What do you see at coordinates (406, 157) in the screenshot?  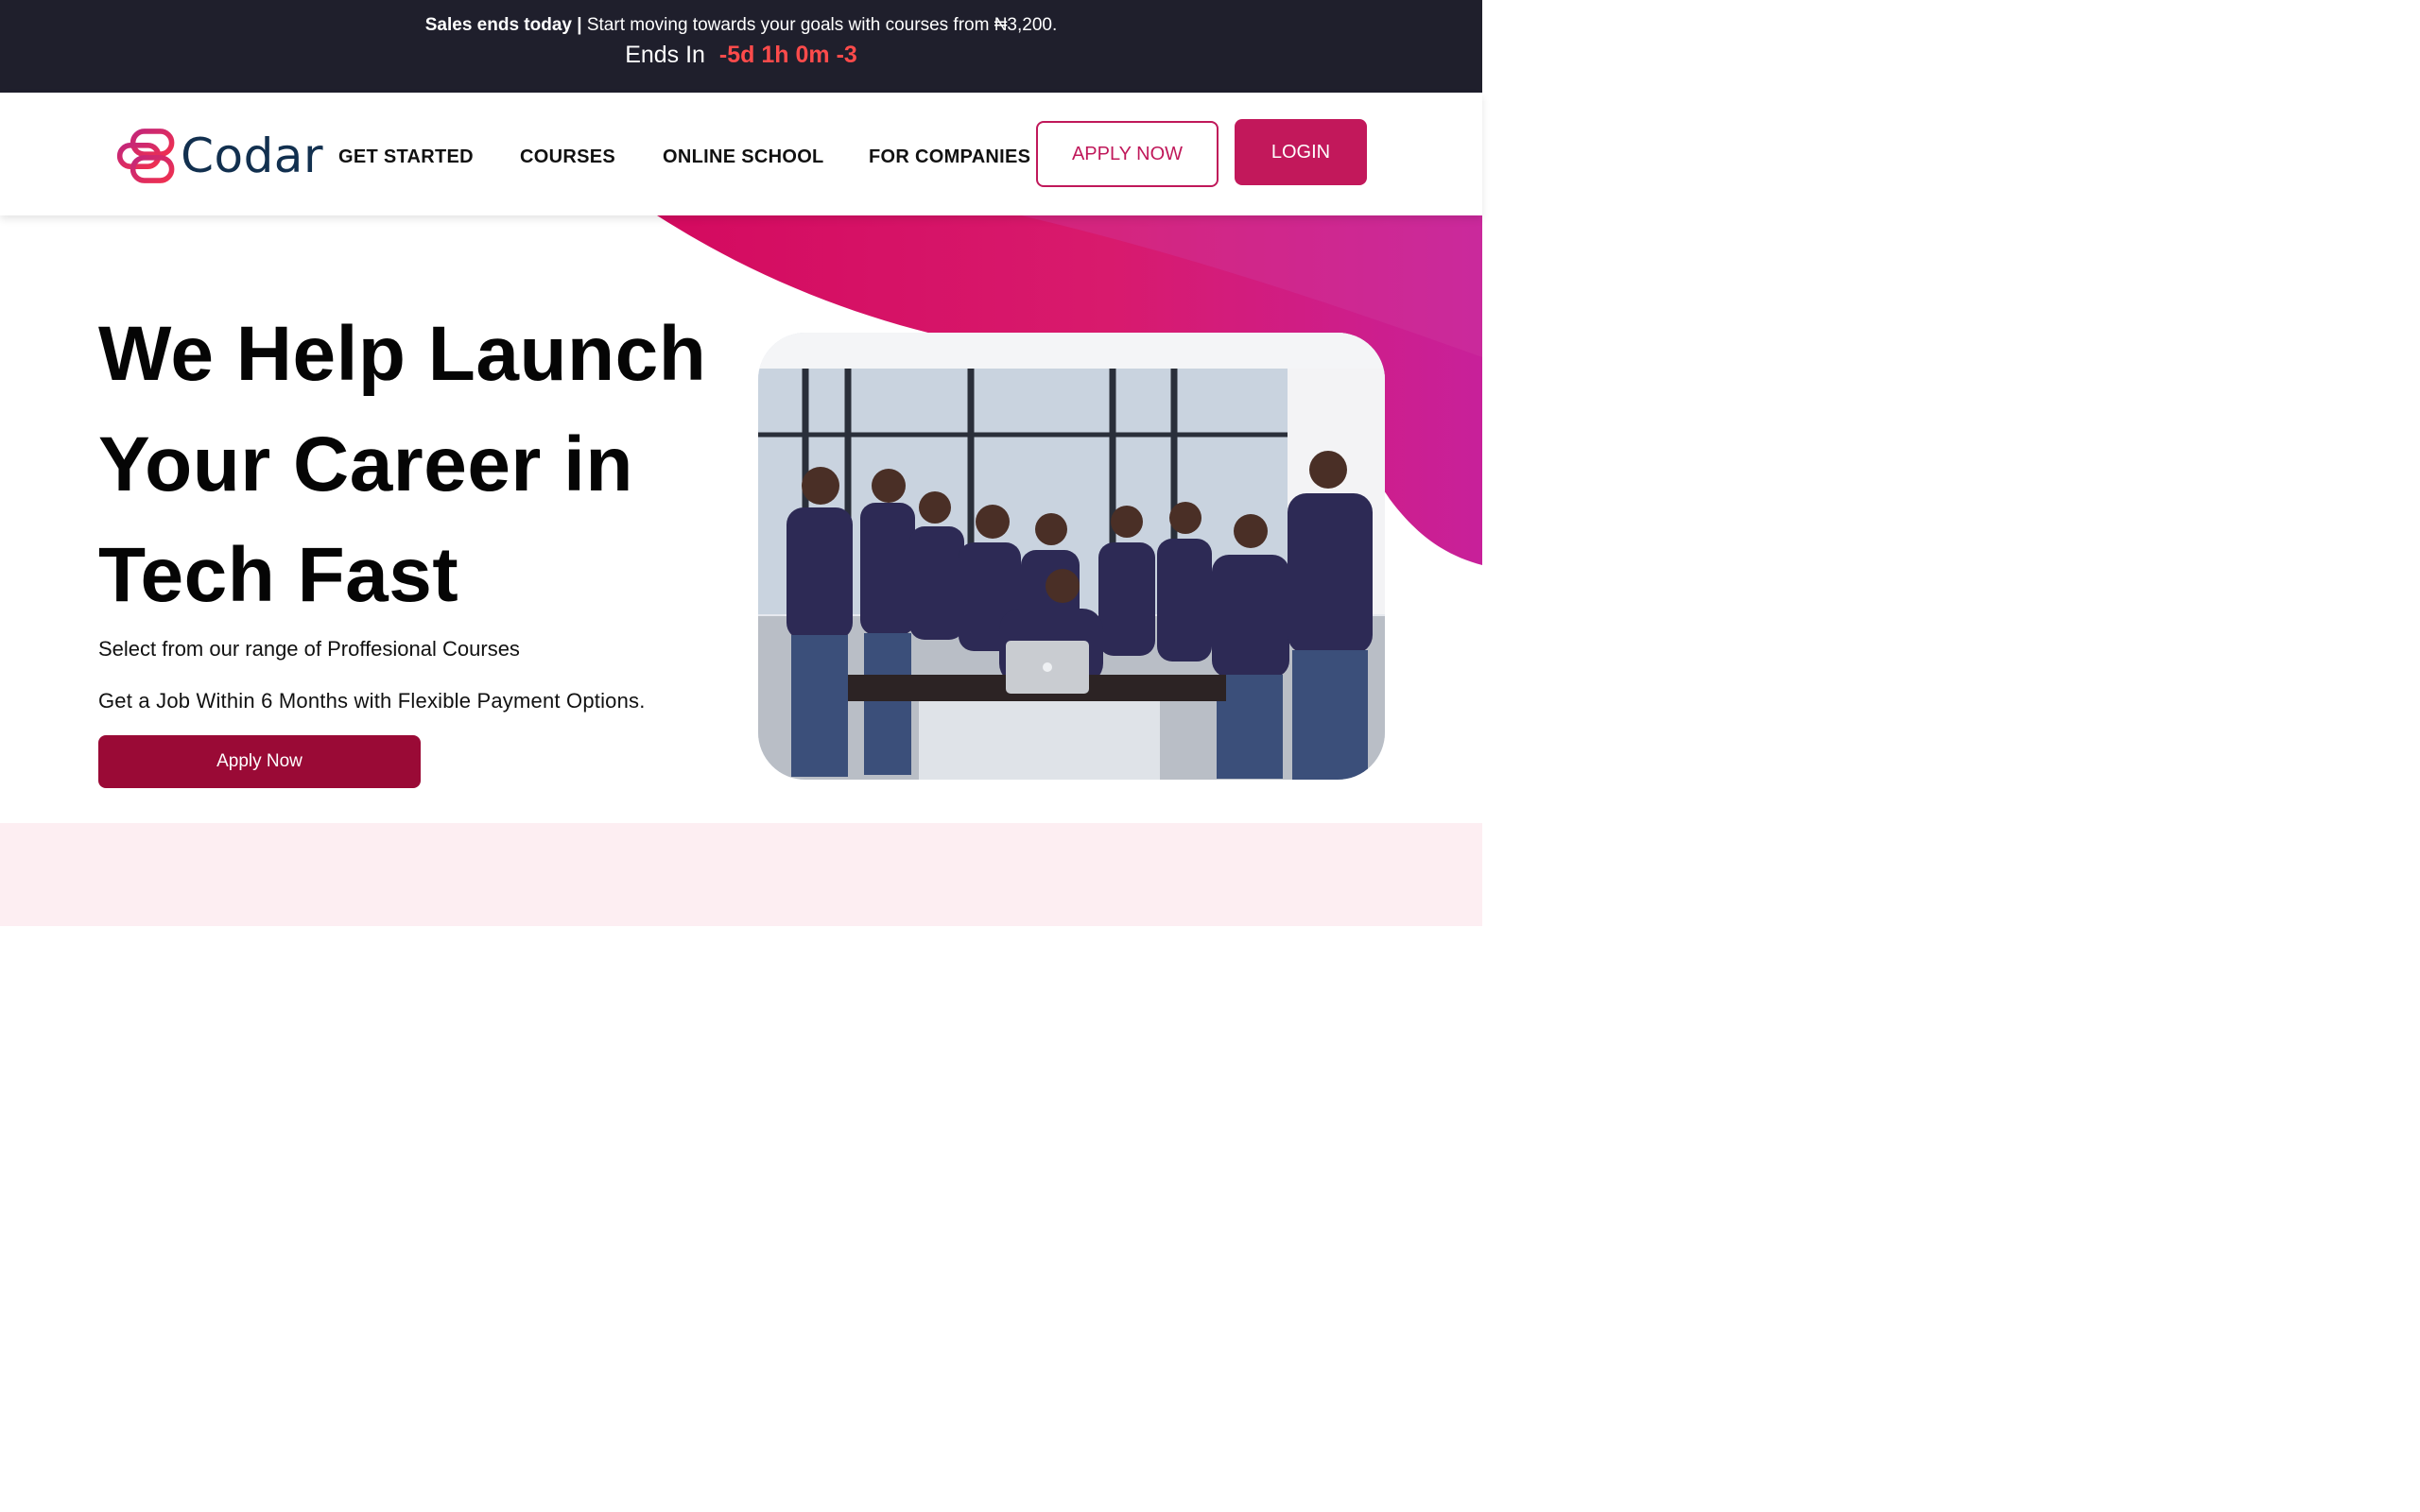 I see `nav-get-started: GET STARTED` at bounding box center [406, 157].